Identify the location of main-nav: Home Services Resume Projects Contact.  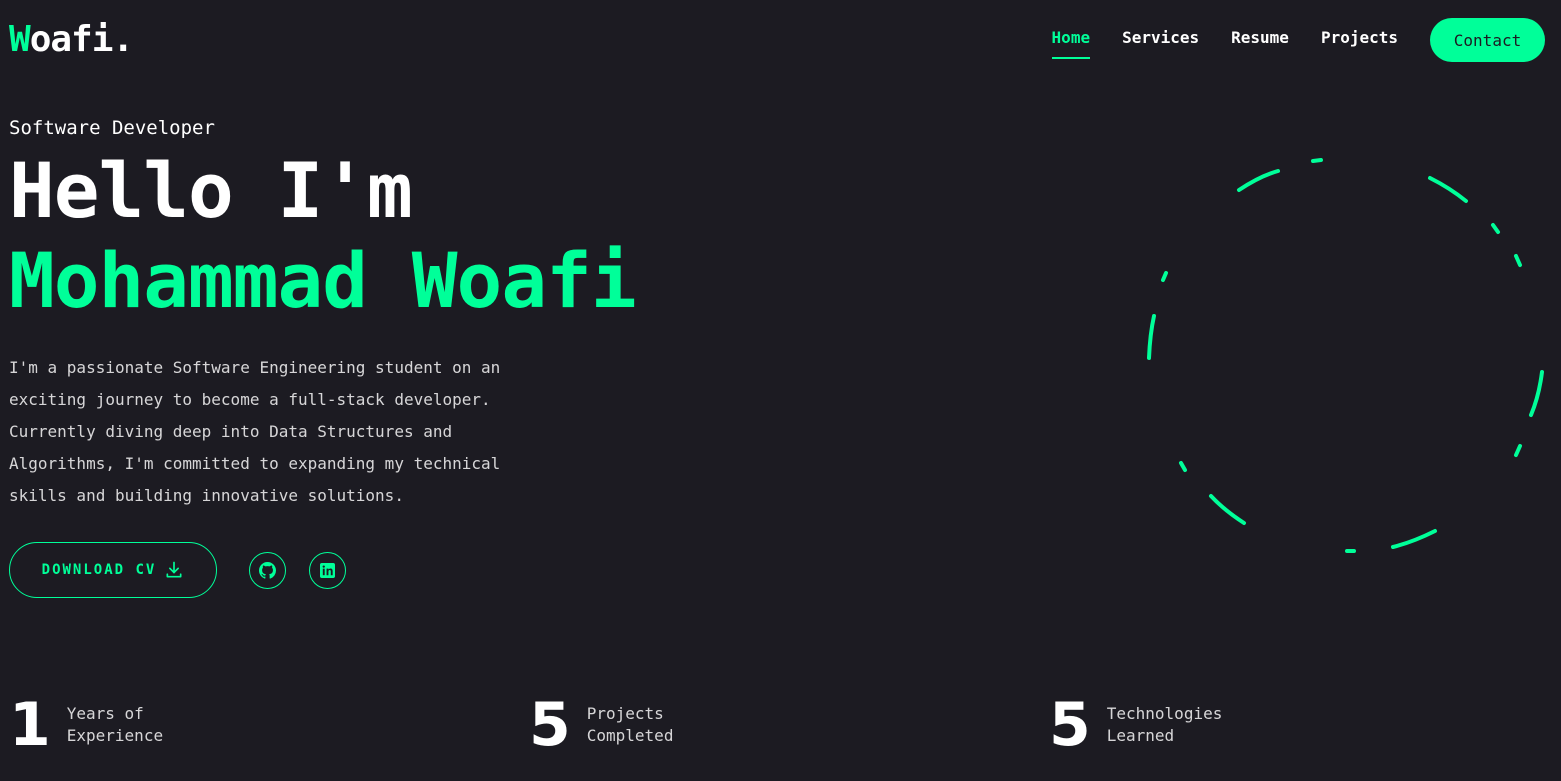
(1282, 40).